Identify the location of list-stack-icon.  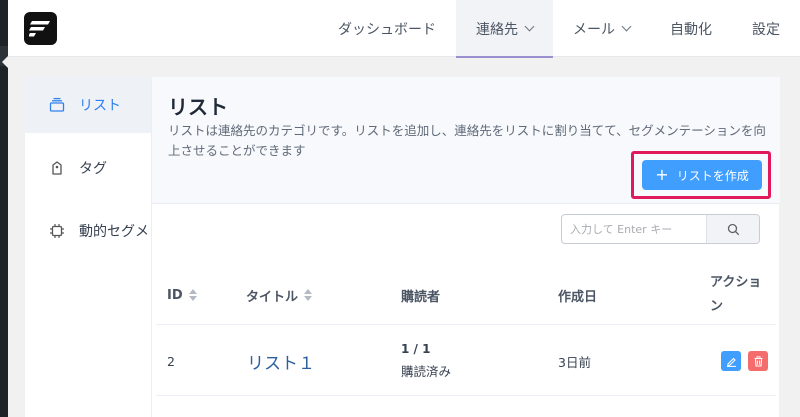
(57, 104).